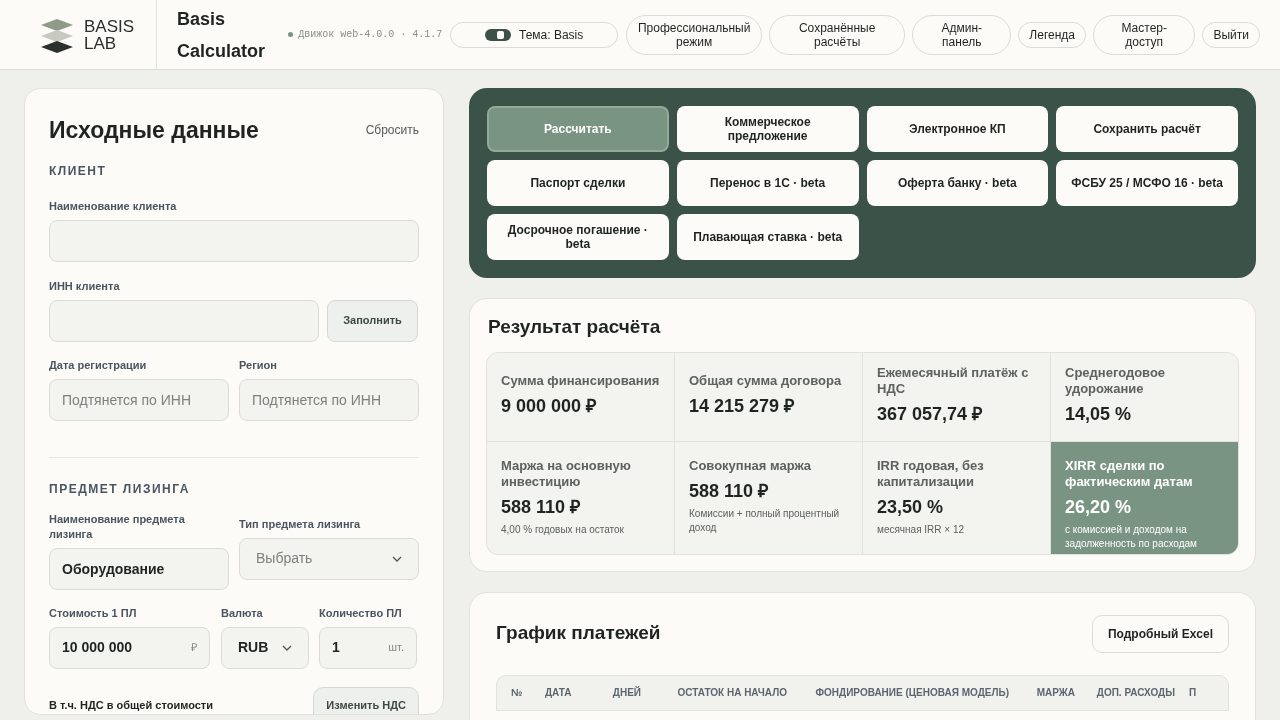  What do you see at coordinates (837, 34) in the screenshot?
I see `nav-button: Сохранённые расчёты` at bounding box center [837, 34].